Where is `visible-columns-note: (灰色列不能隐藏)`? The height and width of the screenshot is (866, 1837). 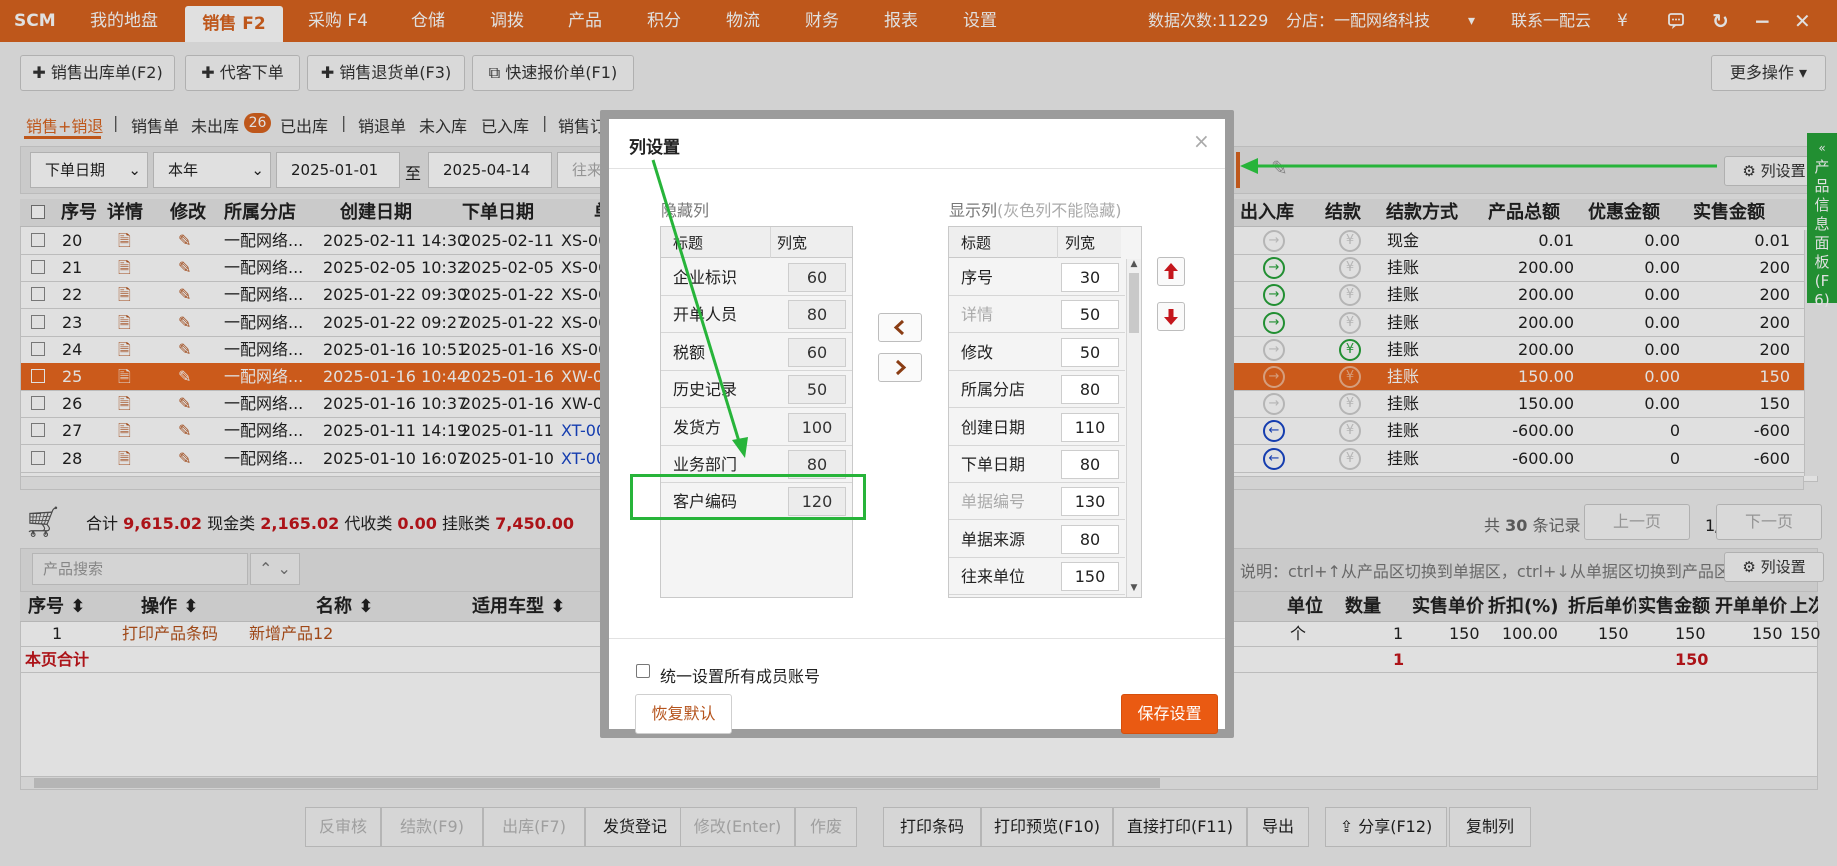 visible-columns-note: (灰色列不能隐藏) is located at coordinates (1059, 210).